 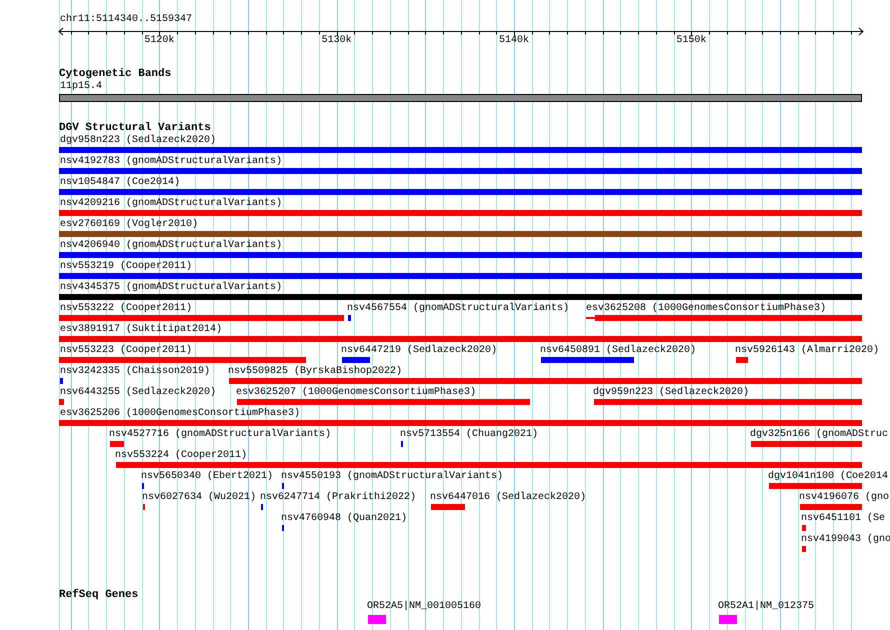 I want to click on variant-label: nsv4527716 (gnomADStructuralVariants), so click(x=220, y=435).